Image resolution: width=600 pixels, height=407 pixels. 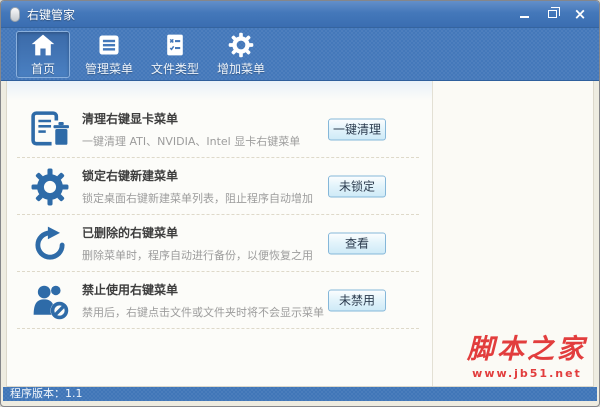 I want to click on feature-description: 删除菜单时，程序自动进行备份，以便恢复之用, so click(x=197, y=255).